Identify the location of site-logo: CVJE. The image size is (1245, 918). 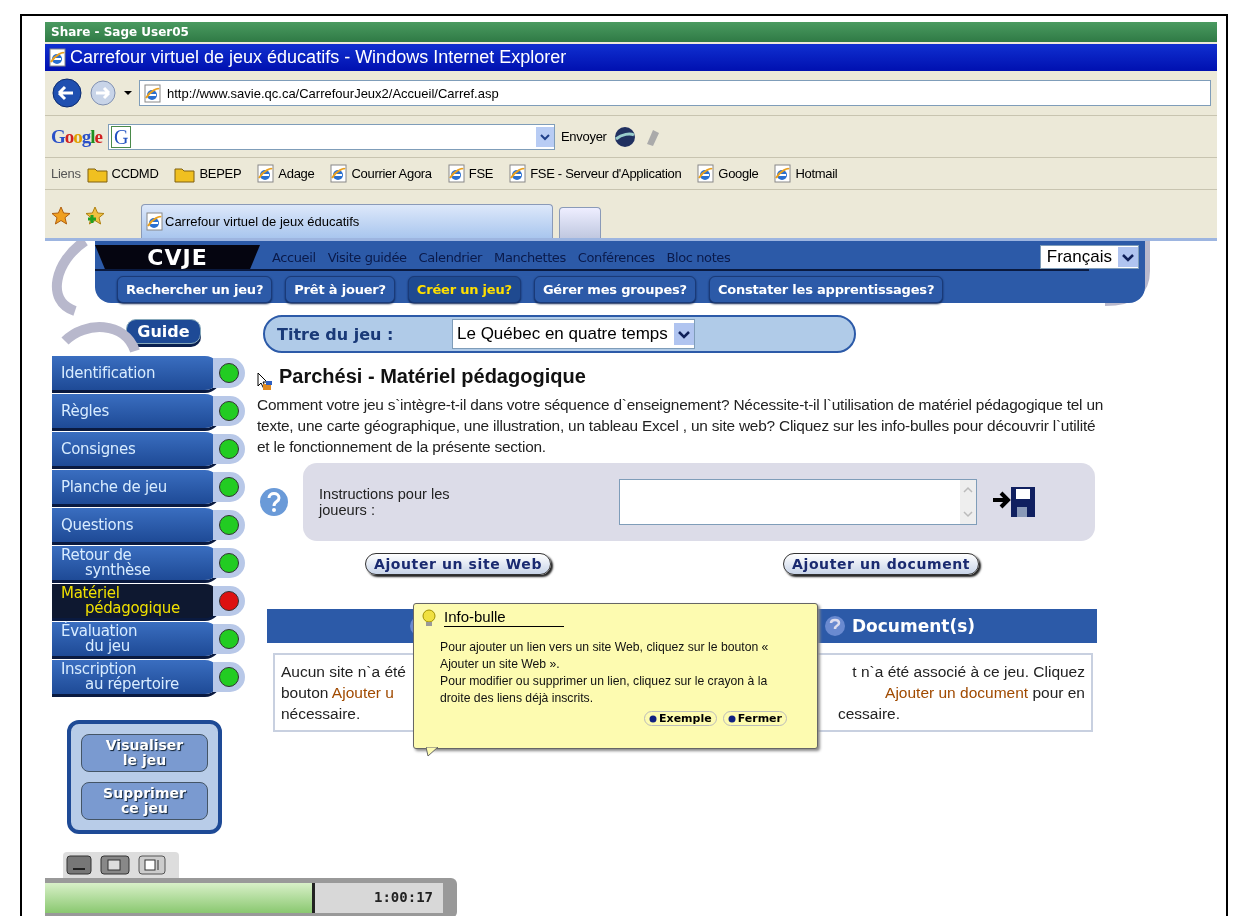
(177, 257).